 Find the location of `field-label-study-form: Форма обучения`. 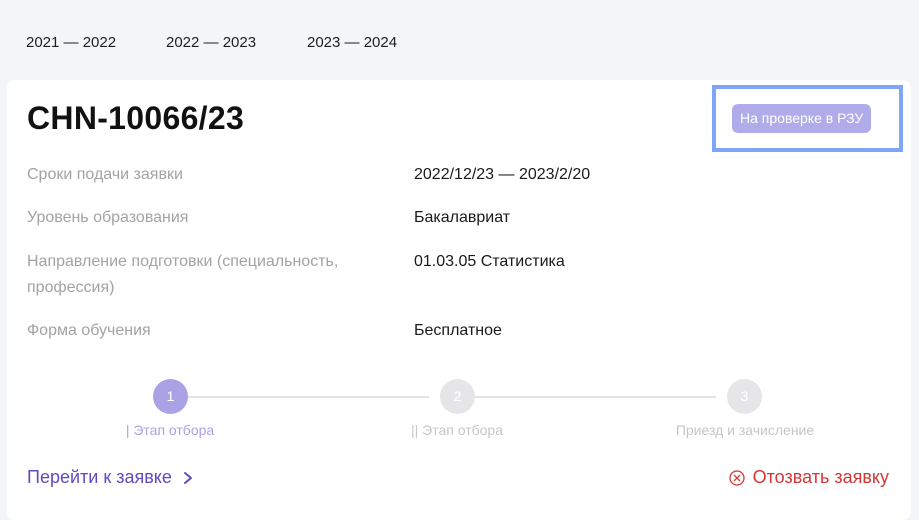

field-label-study-form: Форма обучения is located at coordinates (89, 330).